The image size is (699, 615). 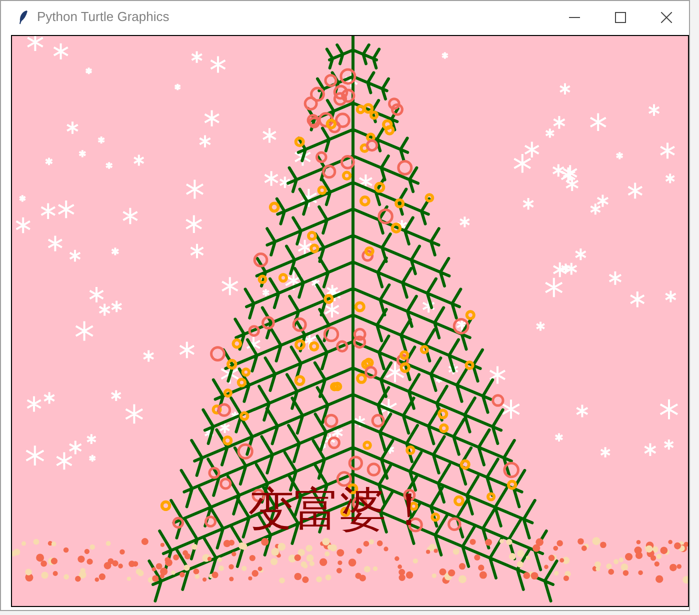 What do you see at coordinates (103, 17) in the screenshot?
I see `window-title: Python Turtle Graphics` at bounding box center [103, 17].